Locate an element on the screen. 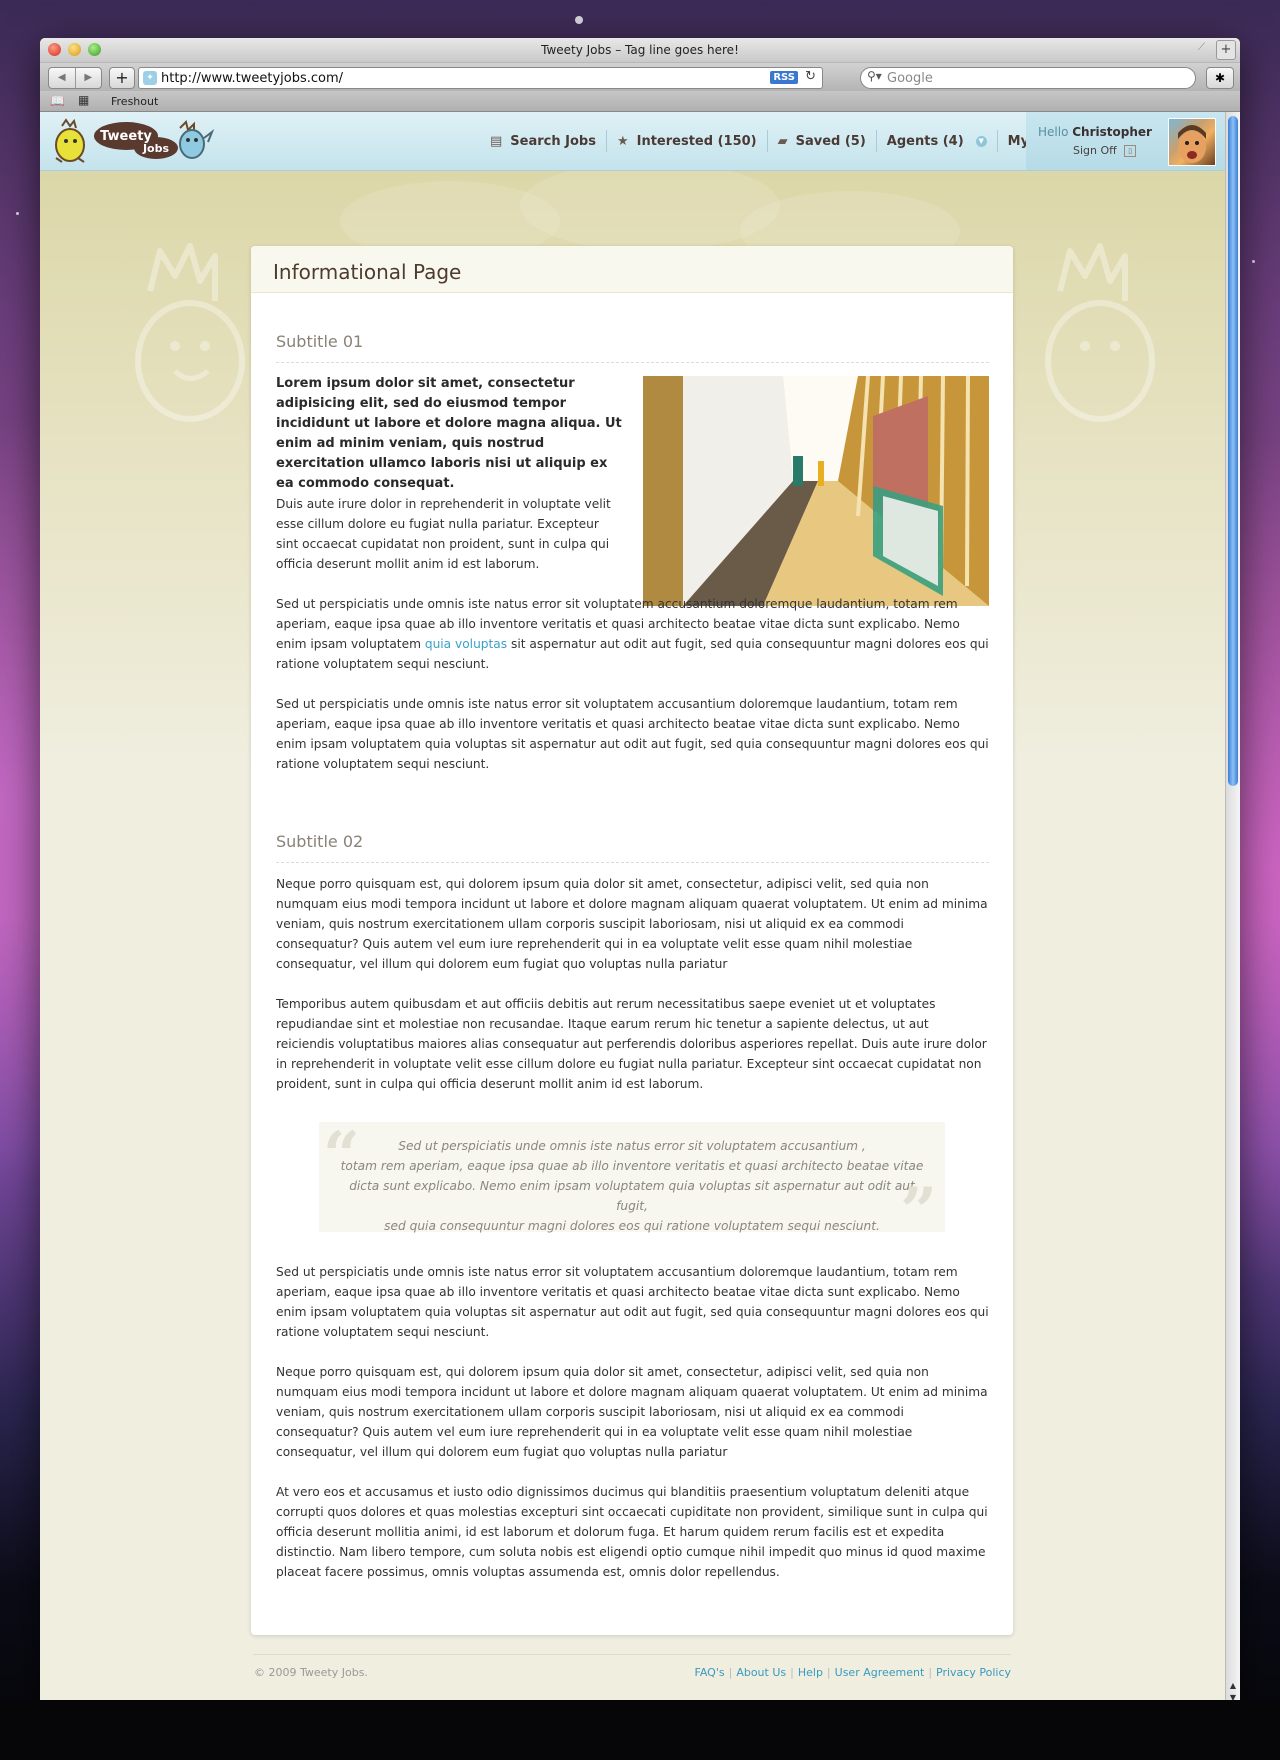 The height and width of the screenshot is (1760, 1280). footer-link-faq: FAQ's is located at coordinates (710, 1672).